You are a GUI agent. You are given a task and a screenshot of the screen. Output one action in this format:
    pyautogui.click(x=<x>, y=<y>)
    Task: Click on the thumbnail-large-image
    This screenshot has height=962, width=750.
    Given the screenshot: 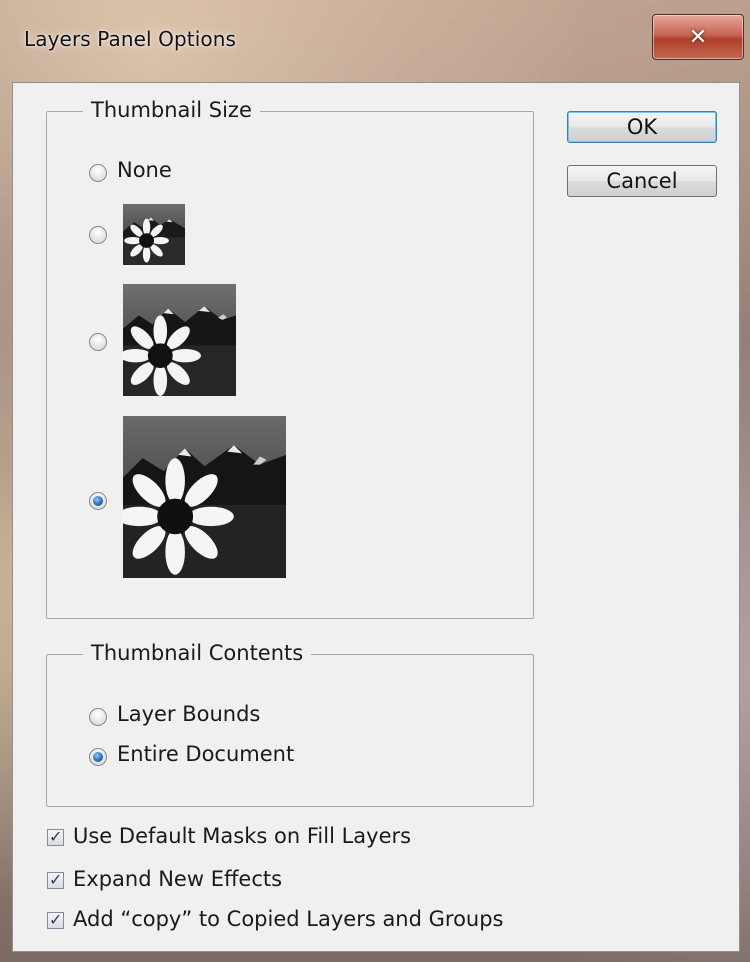 What is the action you would take?
    pyautogui.click(x=204, y=497)
    